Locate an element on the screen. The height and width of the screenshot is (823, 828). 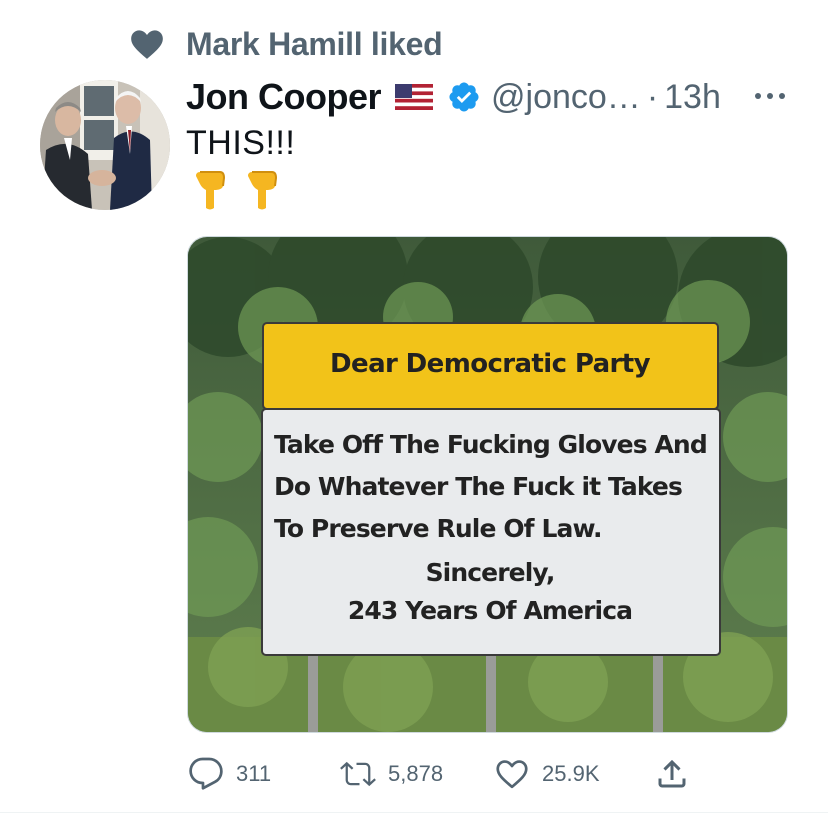
retweet-button: 5,878 is located at coordinates (391, 774).